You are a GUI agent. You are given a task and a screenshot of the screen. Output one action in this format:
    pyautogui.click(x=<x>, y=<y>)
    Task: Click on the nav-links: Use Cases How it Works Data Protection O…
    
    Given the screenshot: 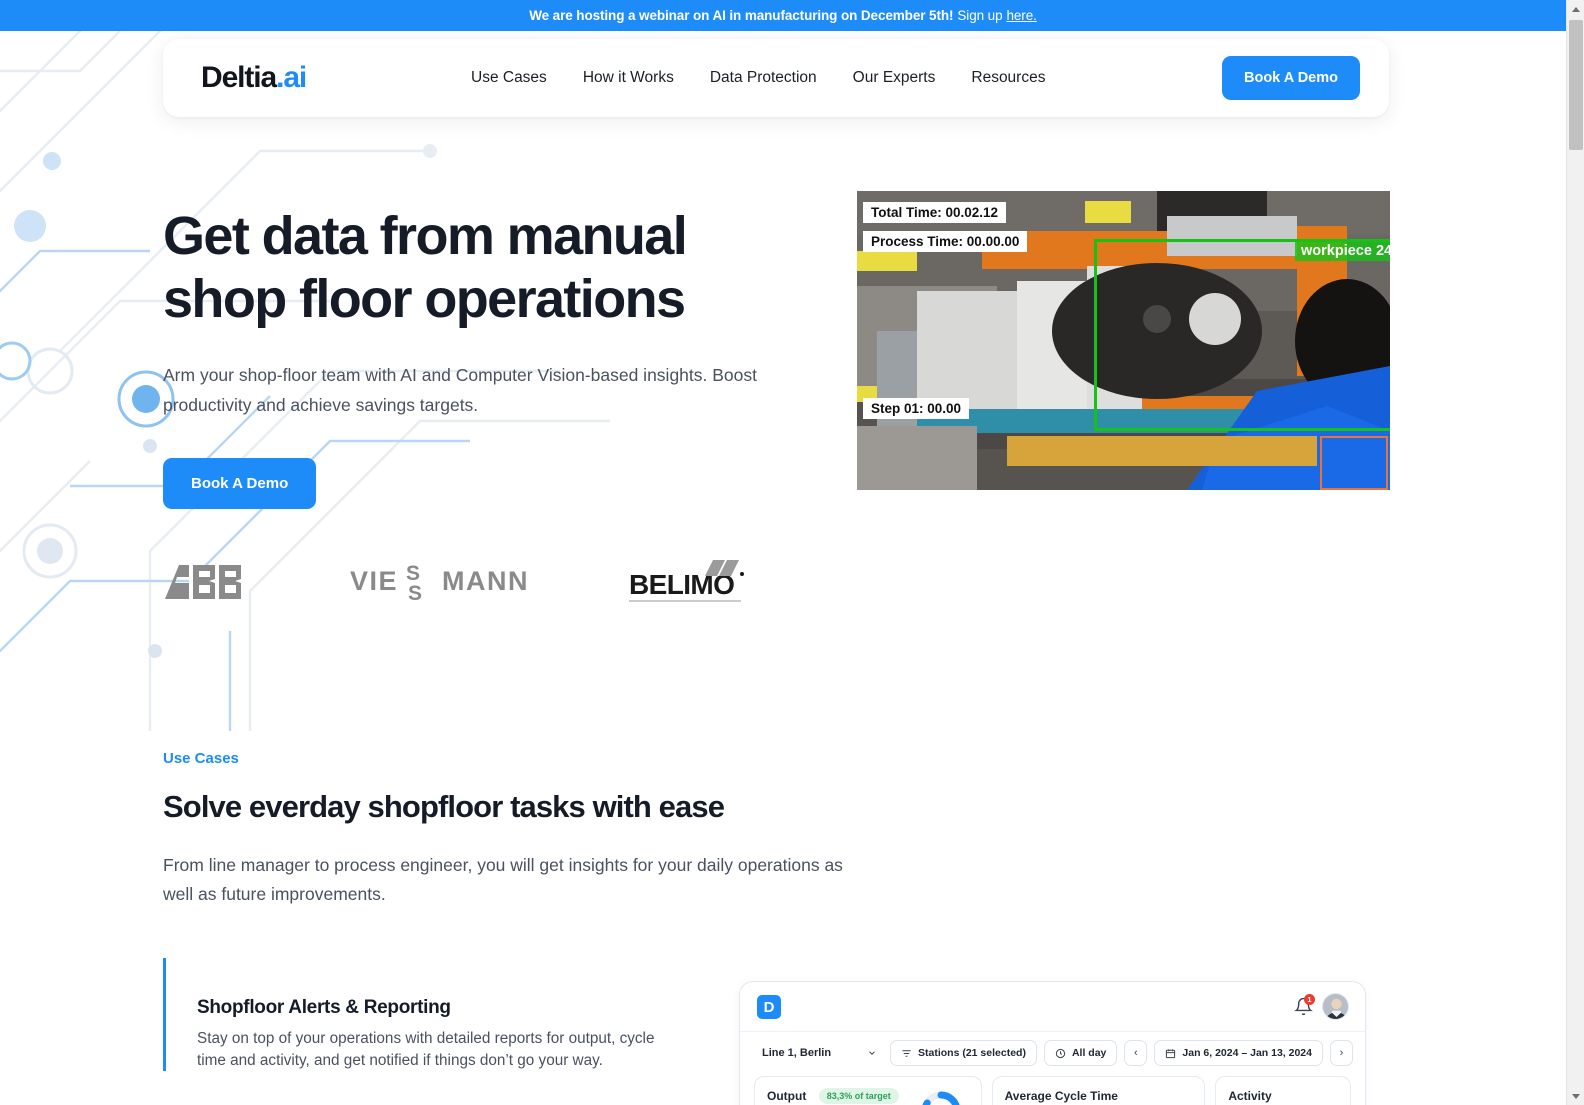 What is the action you would take?
    pyautogui.click(x=758, y=78)
    